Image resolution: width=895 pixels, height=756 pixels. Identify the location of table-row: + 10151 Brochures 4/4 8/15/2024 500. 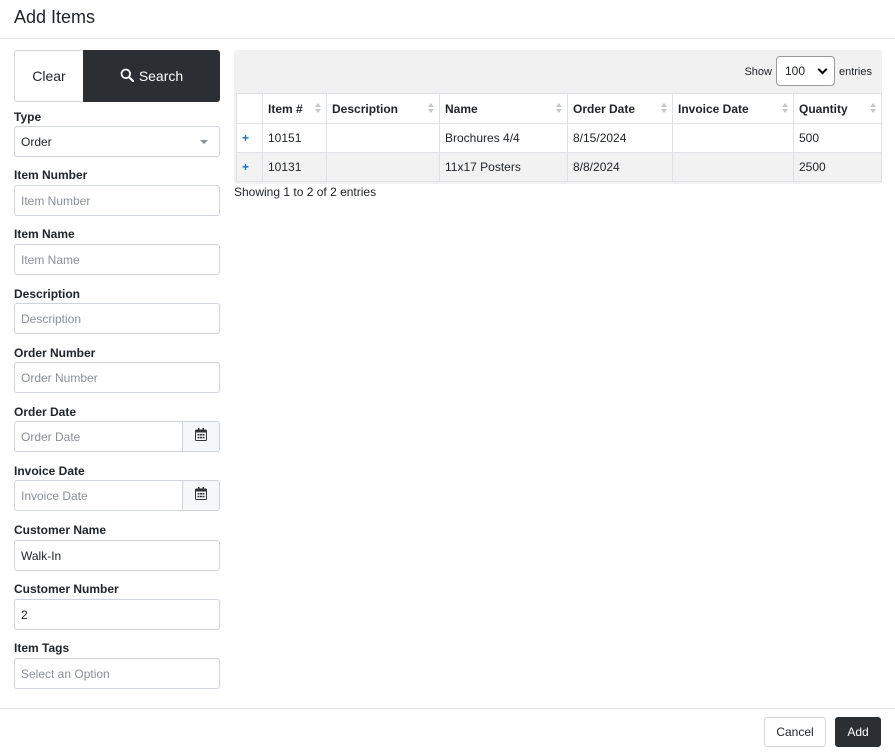
(559, 138).